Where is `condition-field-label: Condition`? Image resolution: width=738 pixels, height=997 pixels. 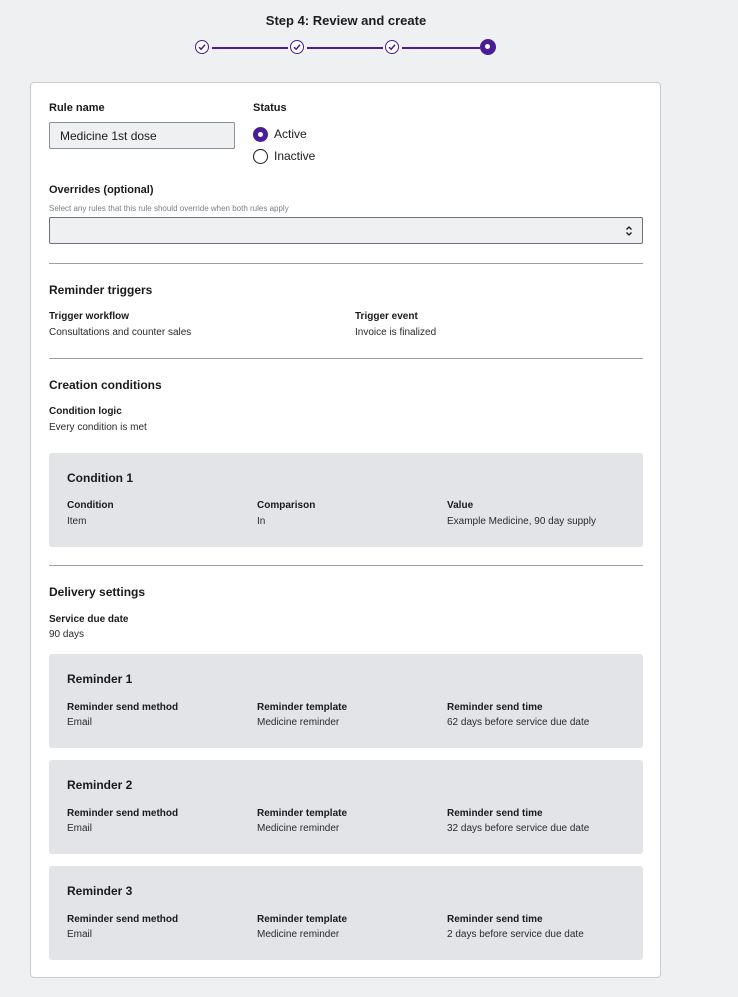
condition-field-label: Condition is located at coordinates (90, 505).